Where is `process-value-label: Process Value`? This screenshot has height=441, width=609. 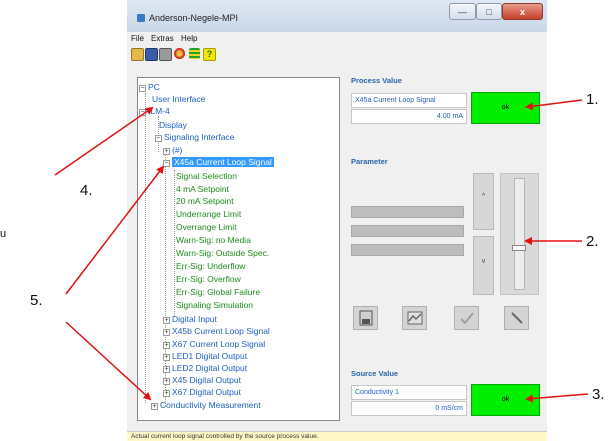 process-value-label: Process Value is located at coordinates (376, 80).